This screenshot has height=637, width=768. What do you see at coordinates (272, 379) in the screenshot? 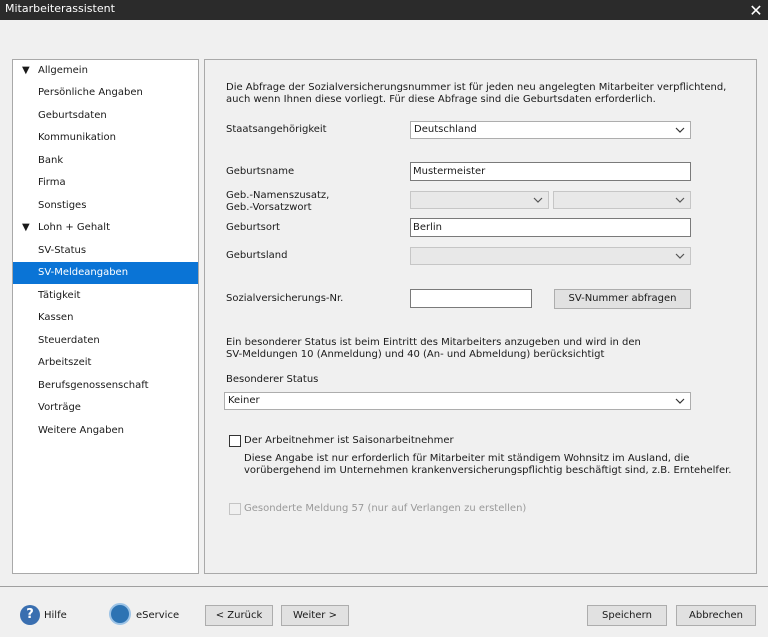
I see `besonderer-status-label: Besonderer Status` at bounding box center [272, 379].